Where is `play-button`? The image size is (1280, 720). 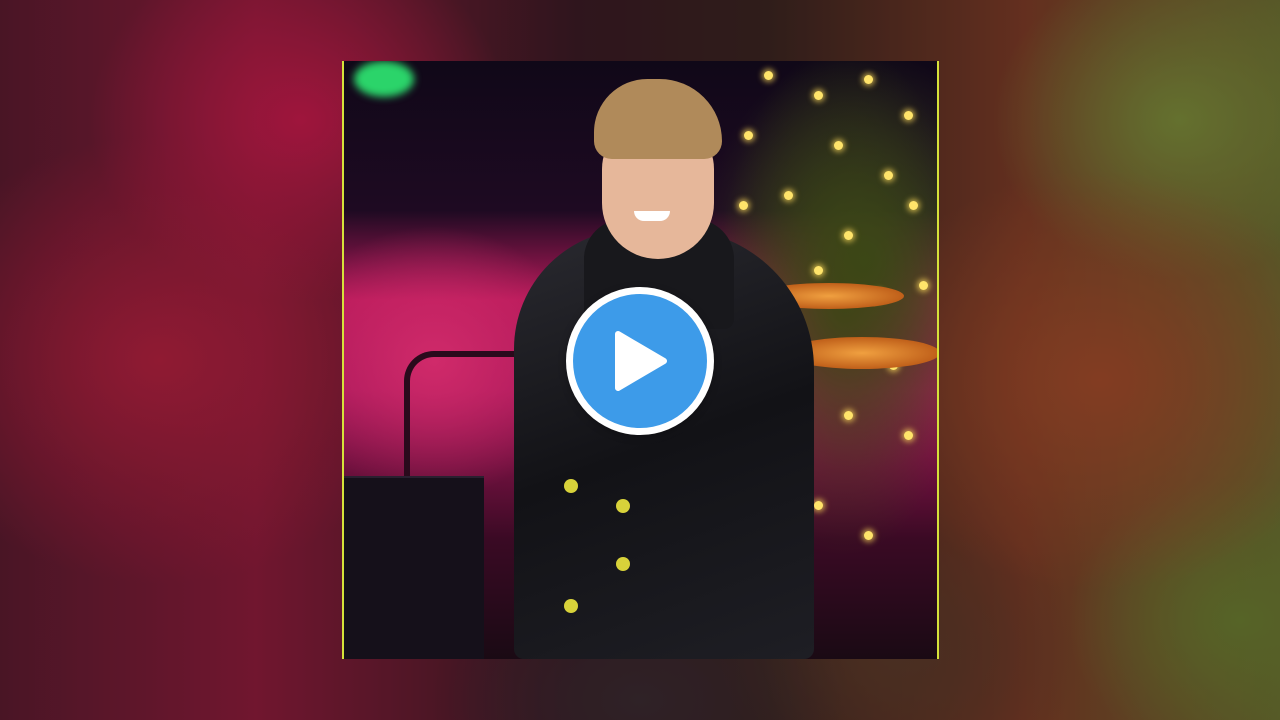 play-button is located at coordinates (640, 361).